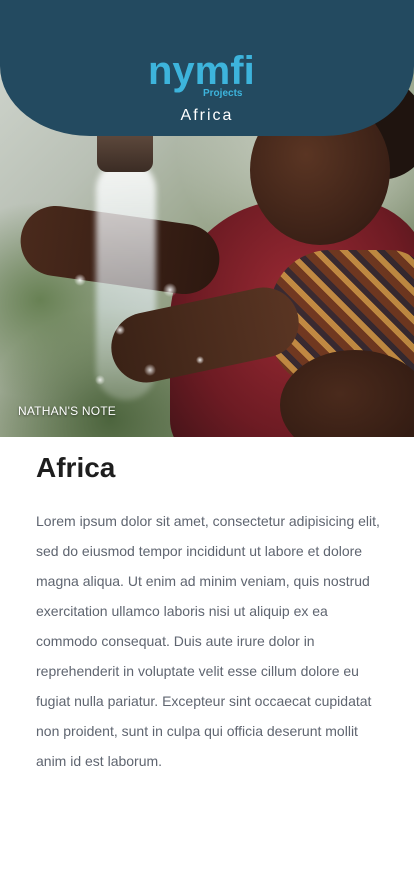 This screenshot has width=414, height=896. What do you see at coordinates (223, 93) in the screenshot?
I see `logo-subtext: Projects` at bounding box center [223, 93].